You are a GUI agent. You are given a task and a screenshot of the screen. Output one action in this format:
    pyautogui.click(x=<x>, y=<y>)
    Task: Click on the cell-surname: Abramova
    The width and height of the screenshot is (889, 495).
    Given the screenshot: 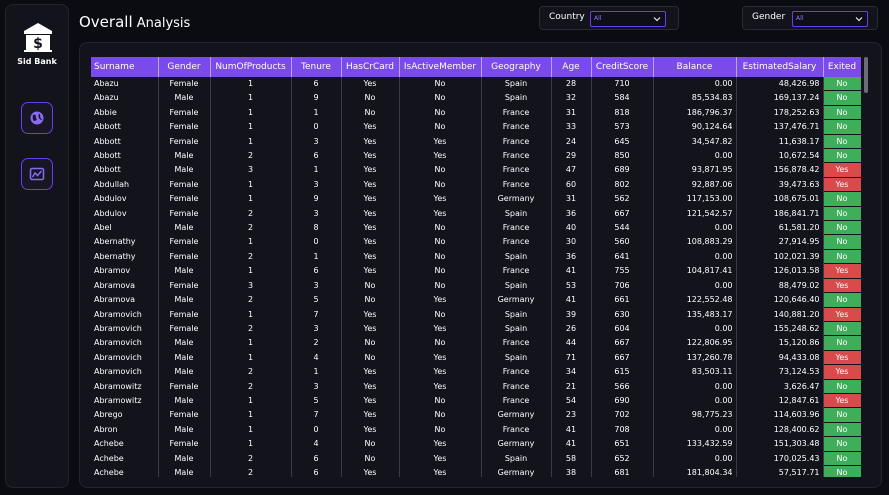 What is the action you would take?
    pyautogui.click(x=125, y=299)
    